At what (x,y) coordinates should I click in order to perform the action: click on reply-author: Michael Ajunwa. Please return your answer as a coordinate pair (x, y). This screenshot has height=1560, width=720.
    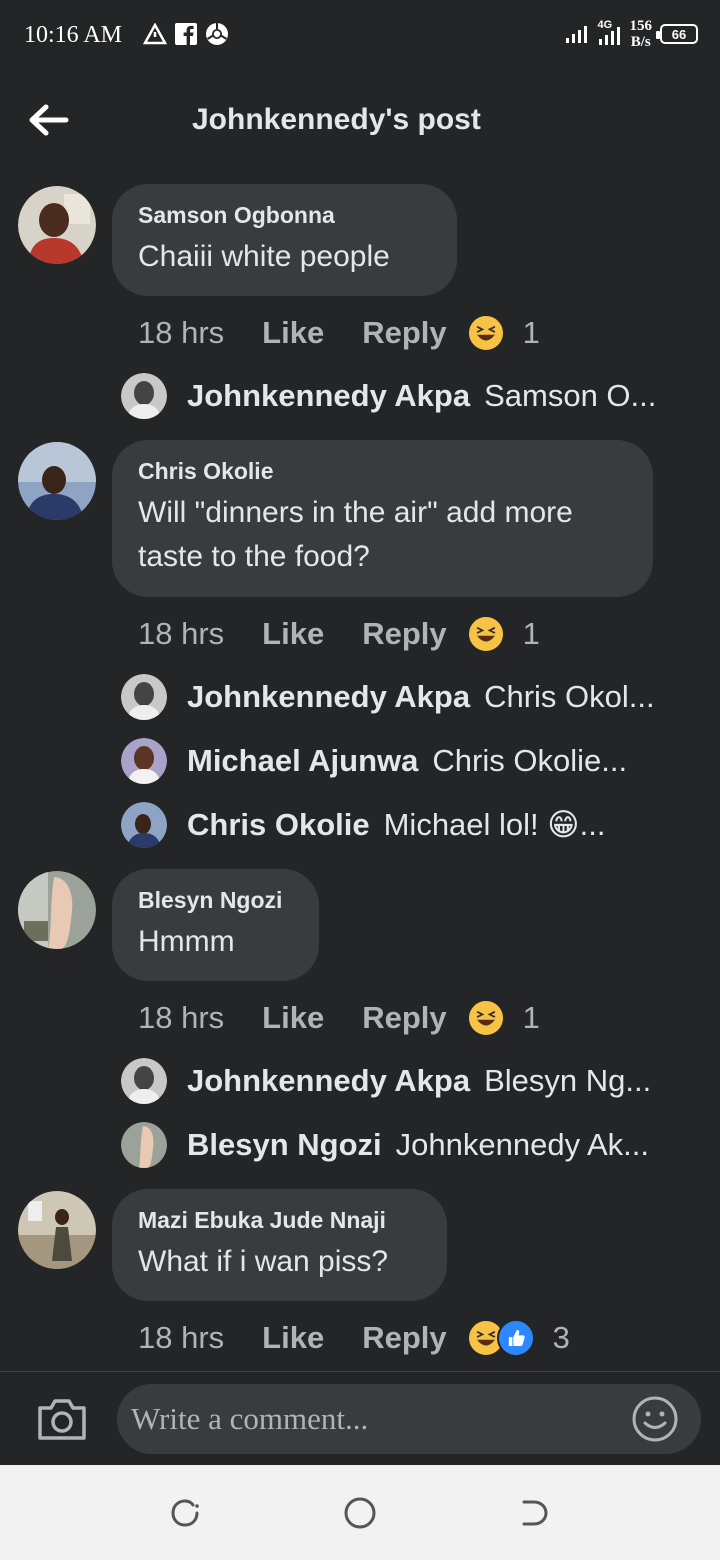
    Looking at the image, I should click on (303, 760).